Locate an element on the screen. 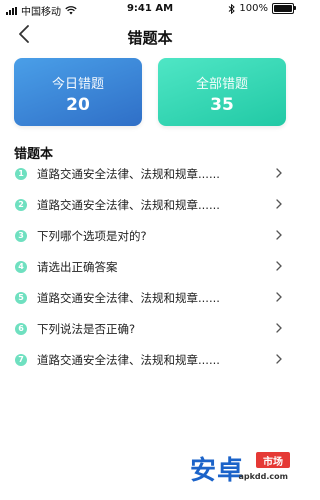  list-item: 6 下列说法是否正确? is located at coordinates (150, 328).